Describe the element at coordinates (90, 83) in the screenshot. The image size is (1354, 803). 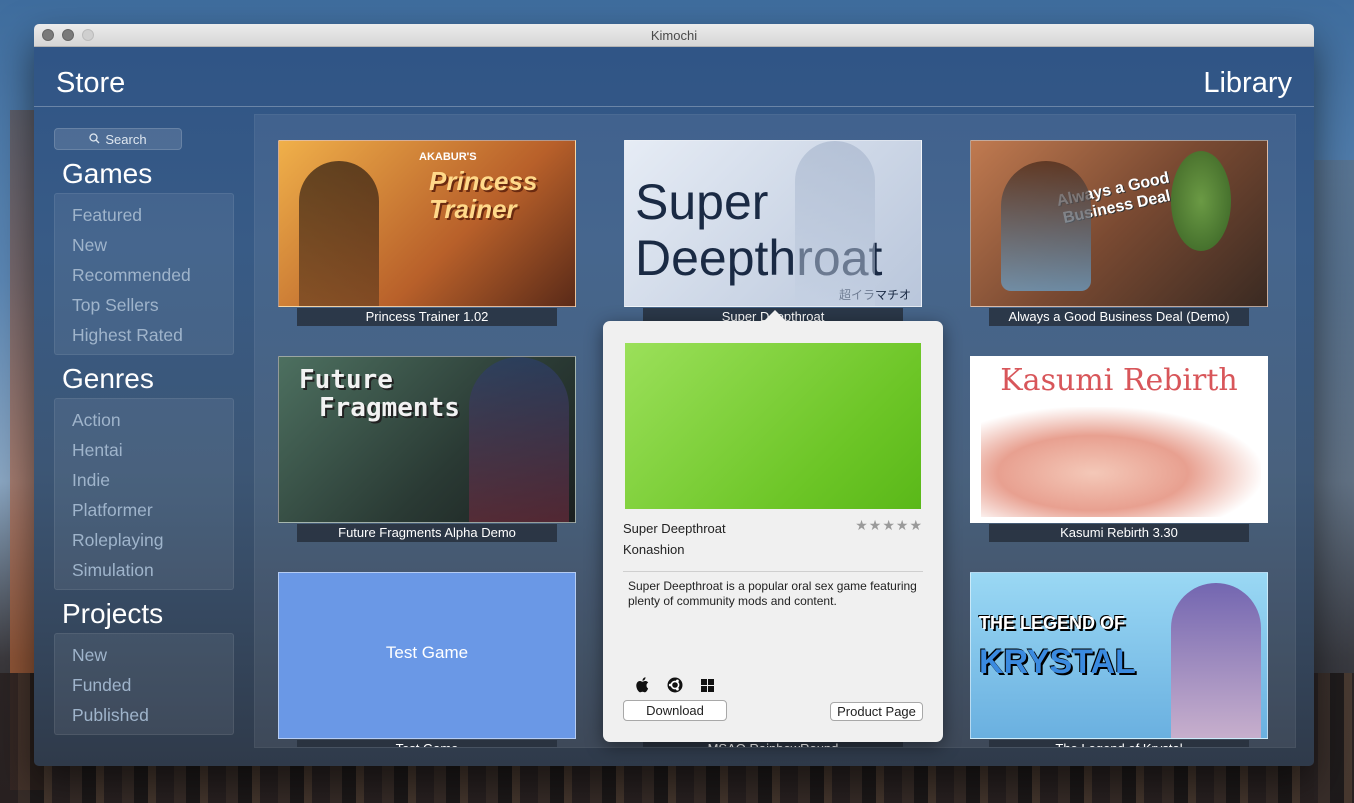
I see `store-tab: Store` at that location.